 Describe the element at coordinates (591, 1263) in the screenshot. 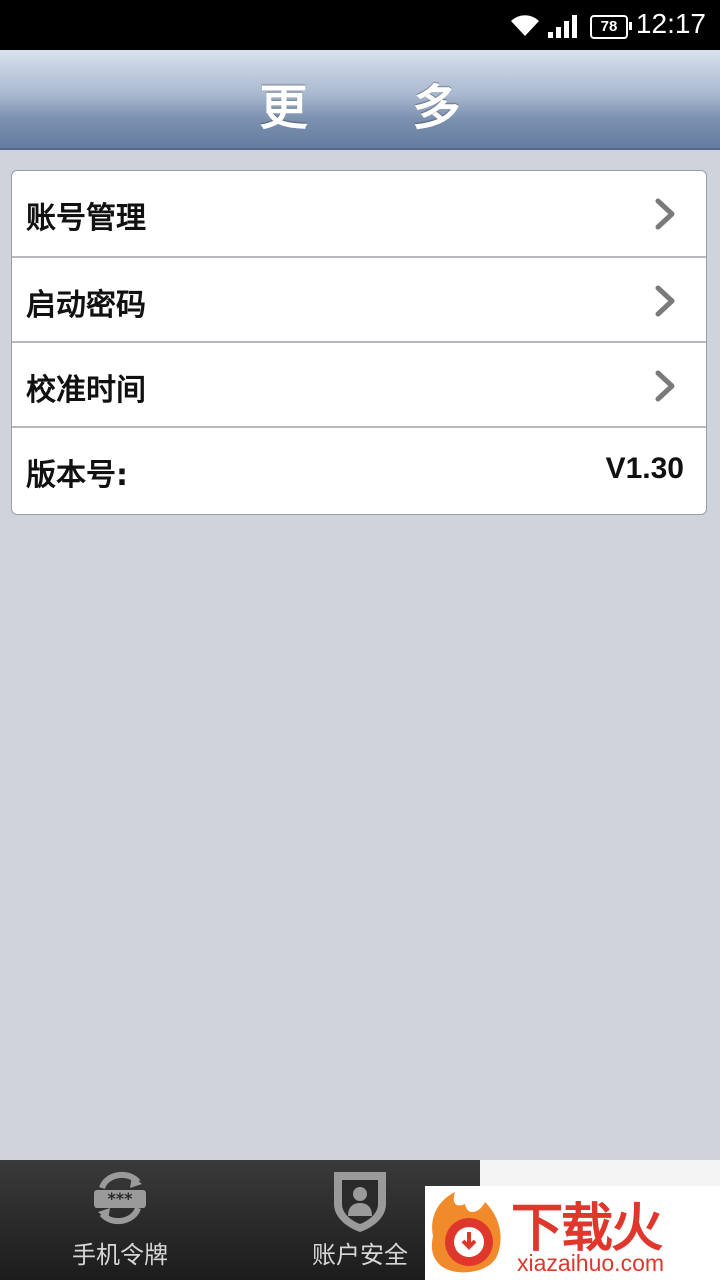

I see `watermark-domain: xiazaihuo.com` at that location.